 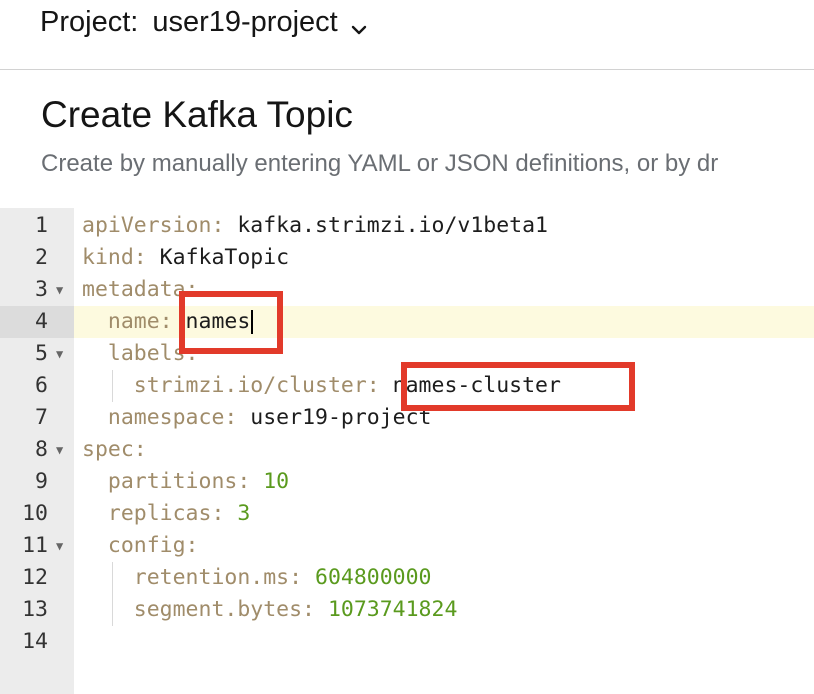 What do you see at coordinates (407, 35) in the screenshot?
I see `top-bar: Project: user19-project` at bounding box center [407, 35].